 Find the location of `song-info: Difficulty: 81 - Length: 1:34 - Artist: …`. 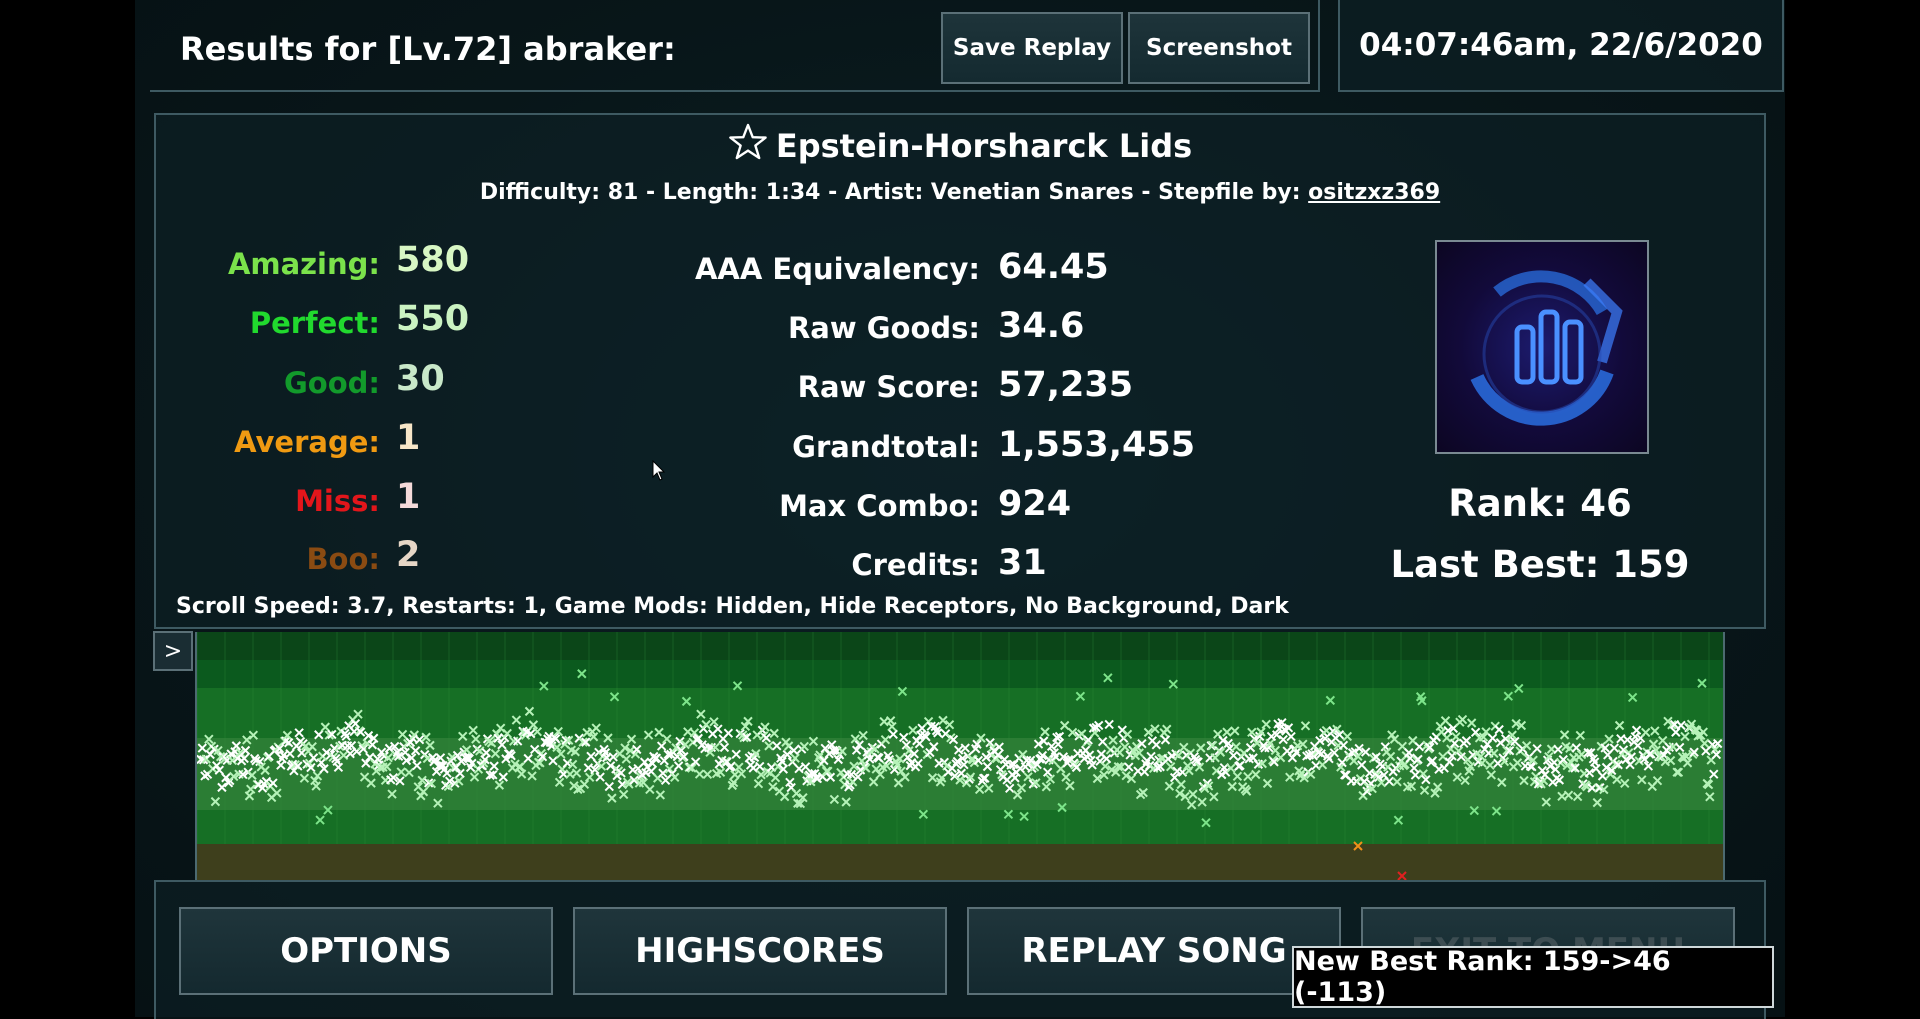

song-info: Difficulty: 81 - Length: 1:34 - Artist: … is located at coordinates (960, 192).